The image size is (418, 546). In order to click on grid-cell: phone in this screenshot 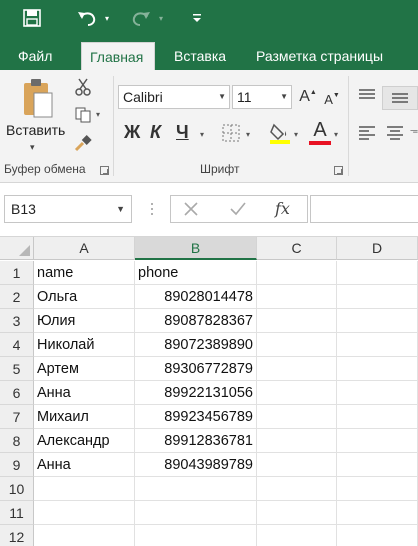, I will do `click(196, 273)`.